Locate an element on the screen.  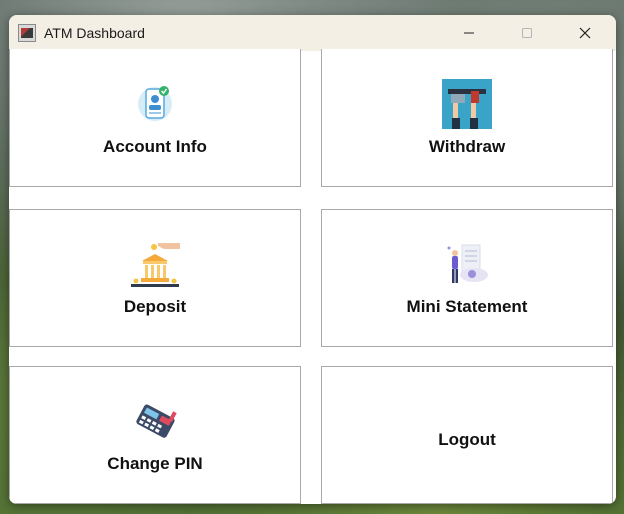
maximize-button is located at coordinates (527, 33).